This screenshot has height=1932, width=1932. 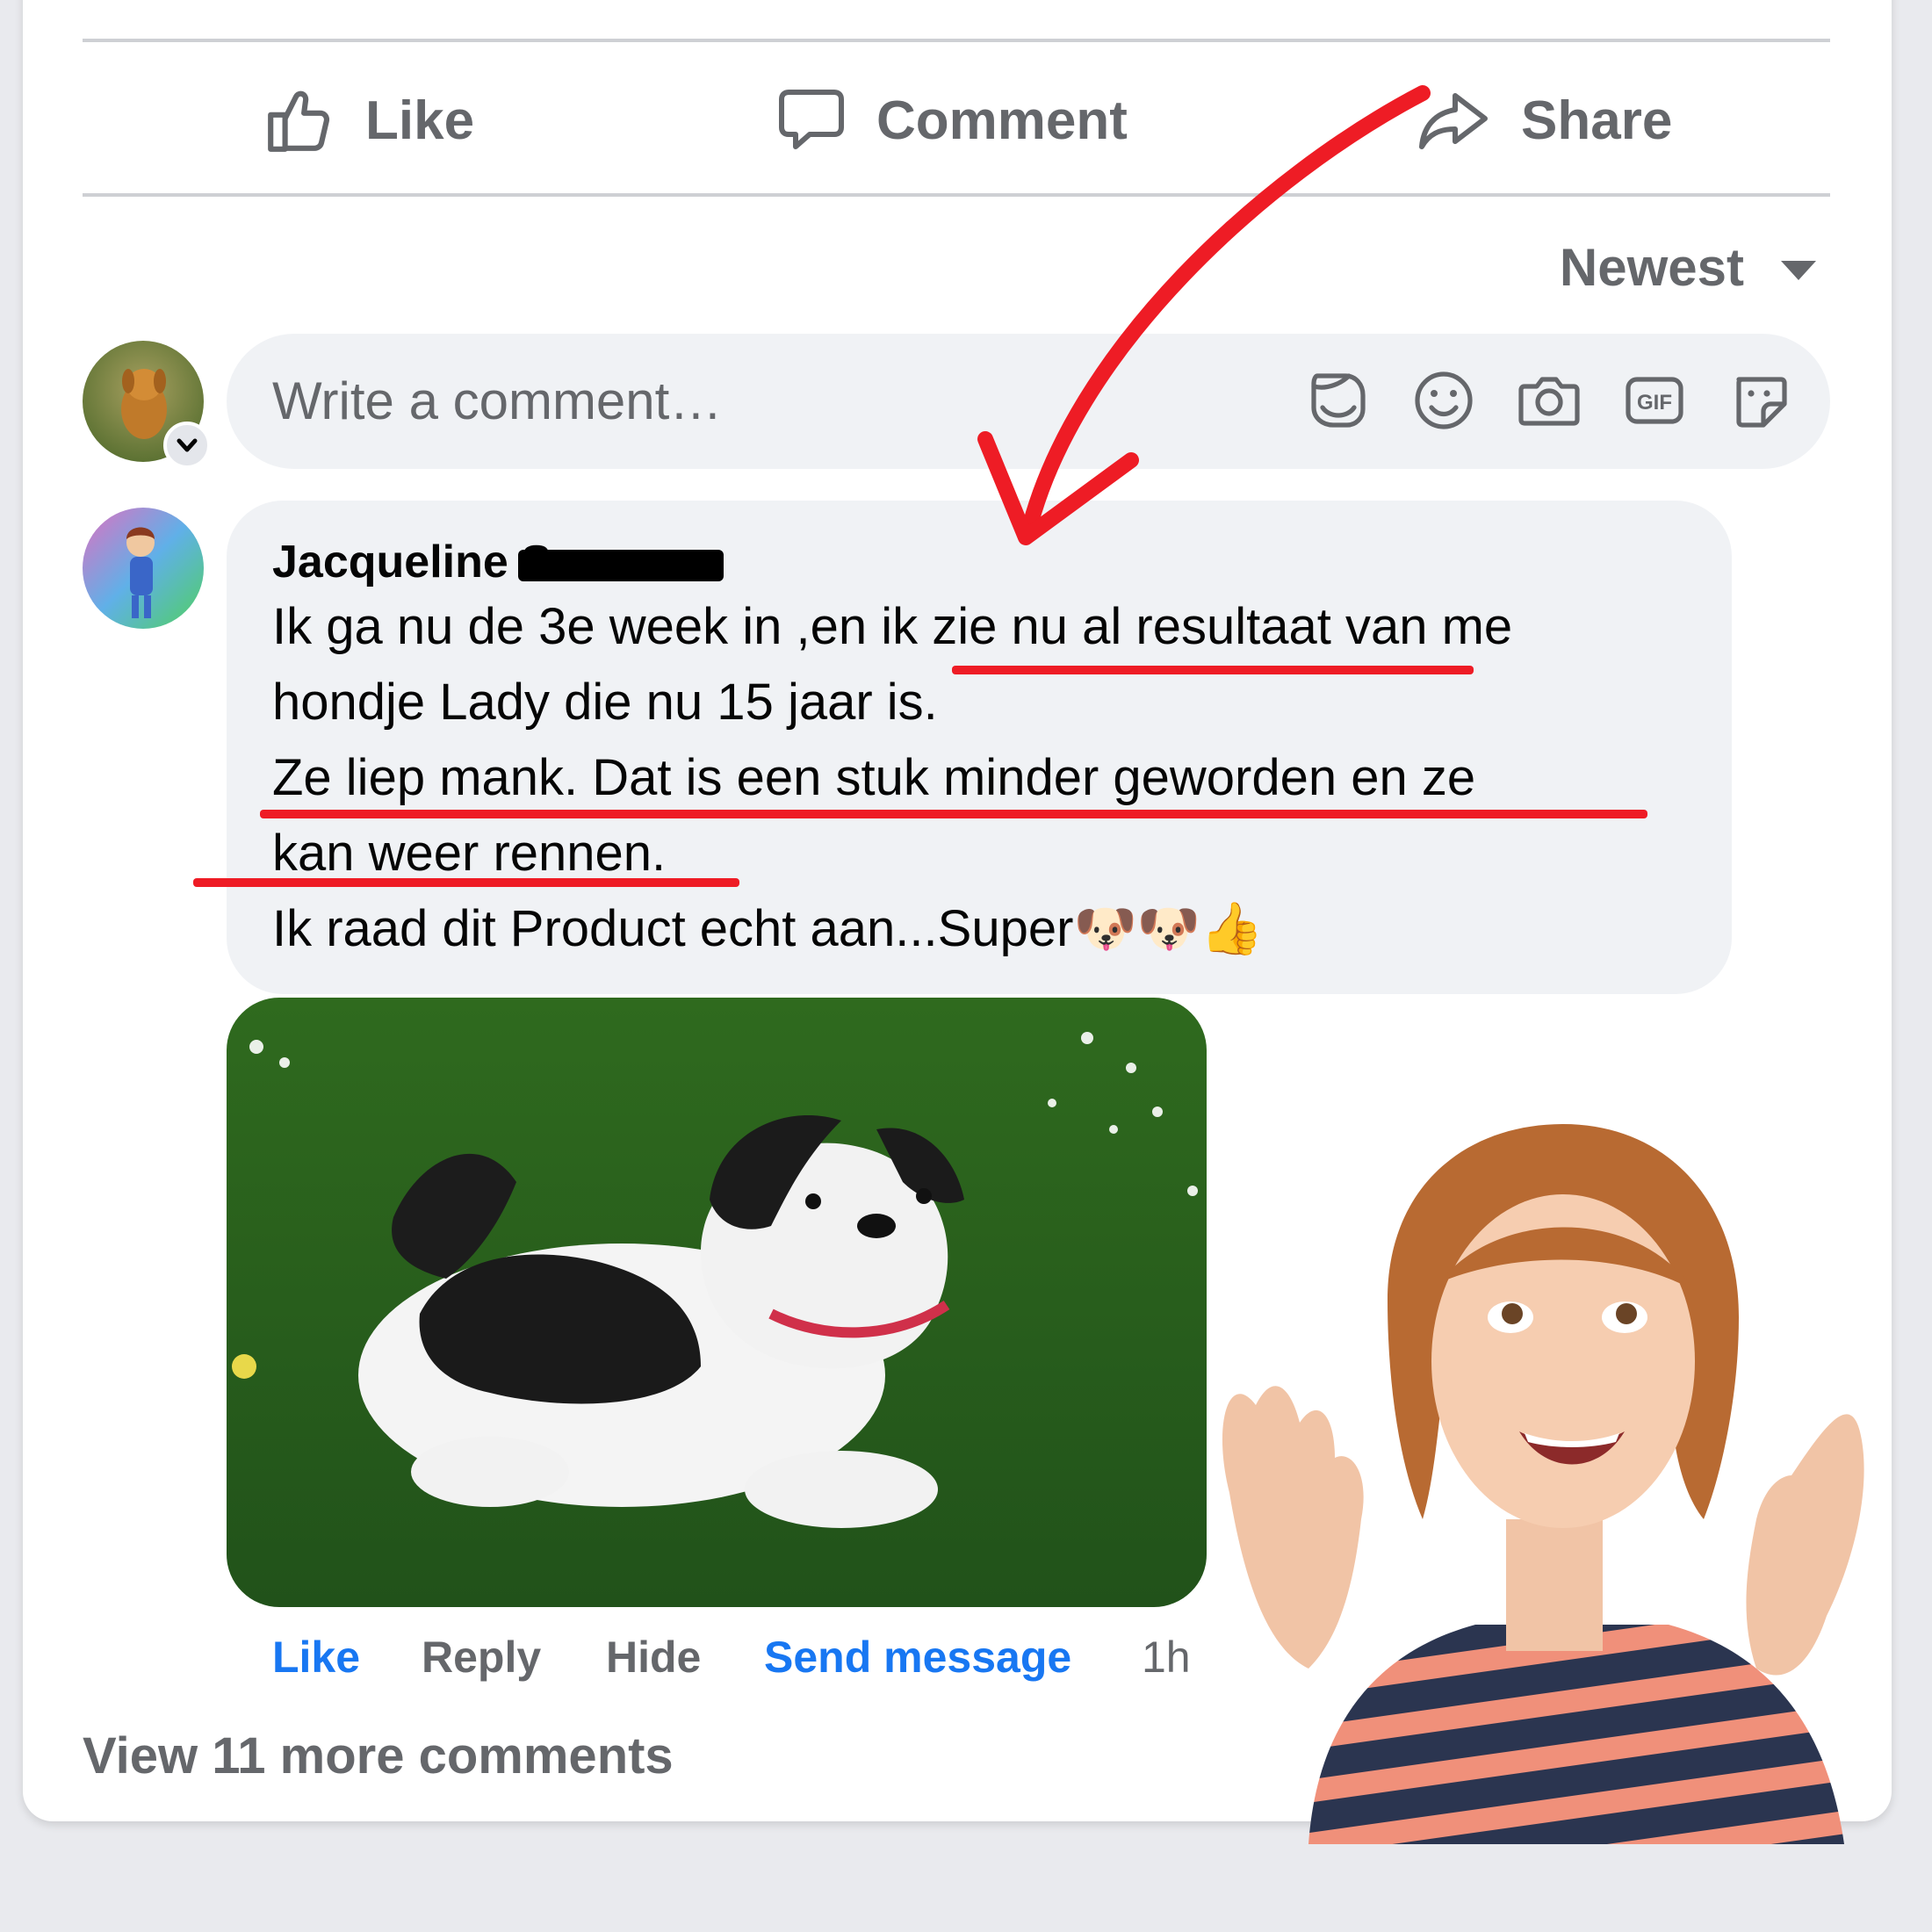 I want to click on excited-woman-image, so click(x=1543, y=1484).